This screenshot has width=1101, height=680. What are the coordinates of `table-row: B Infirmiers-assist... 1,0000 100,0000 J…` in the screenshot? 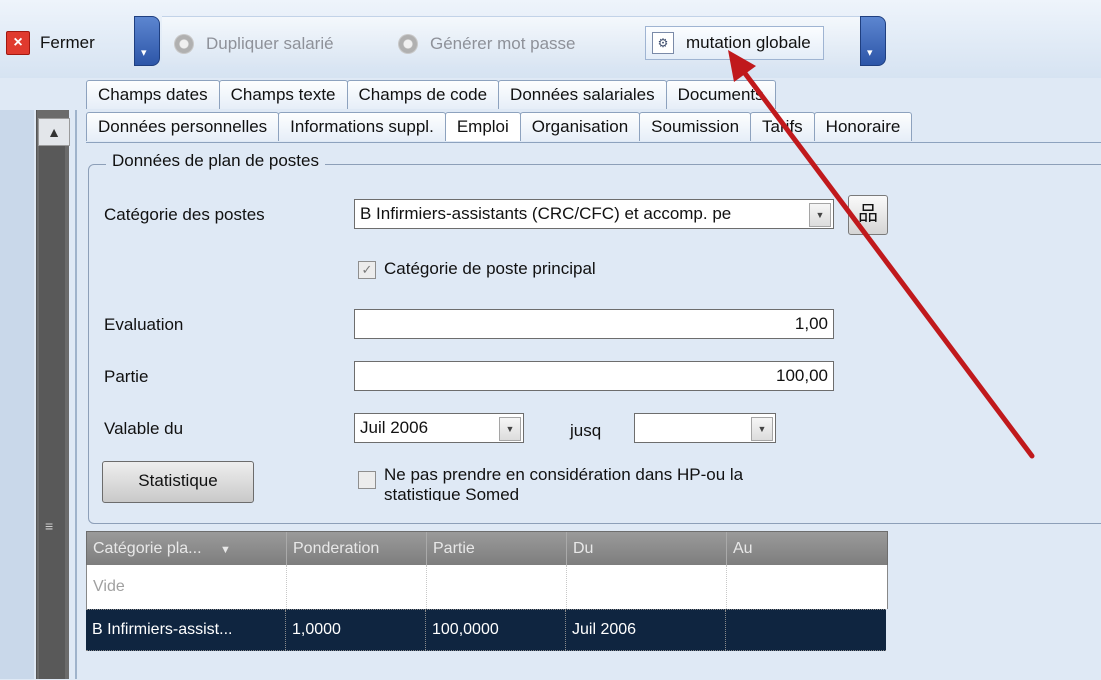 It's located at (486, 630).